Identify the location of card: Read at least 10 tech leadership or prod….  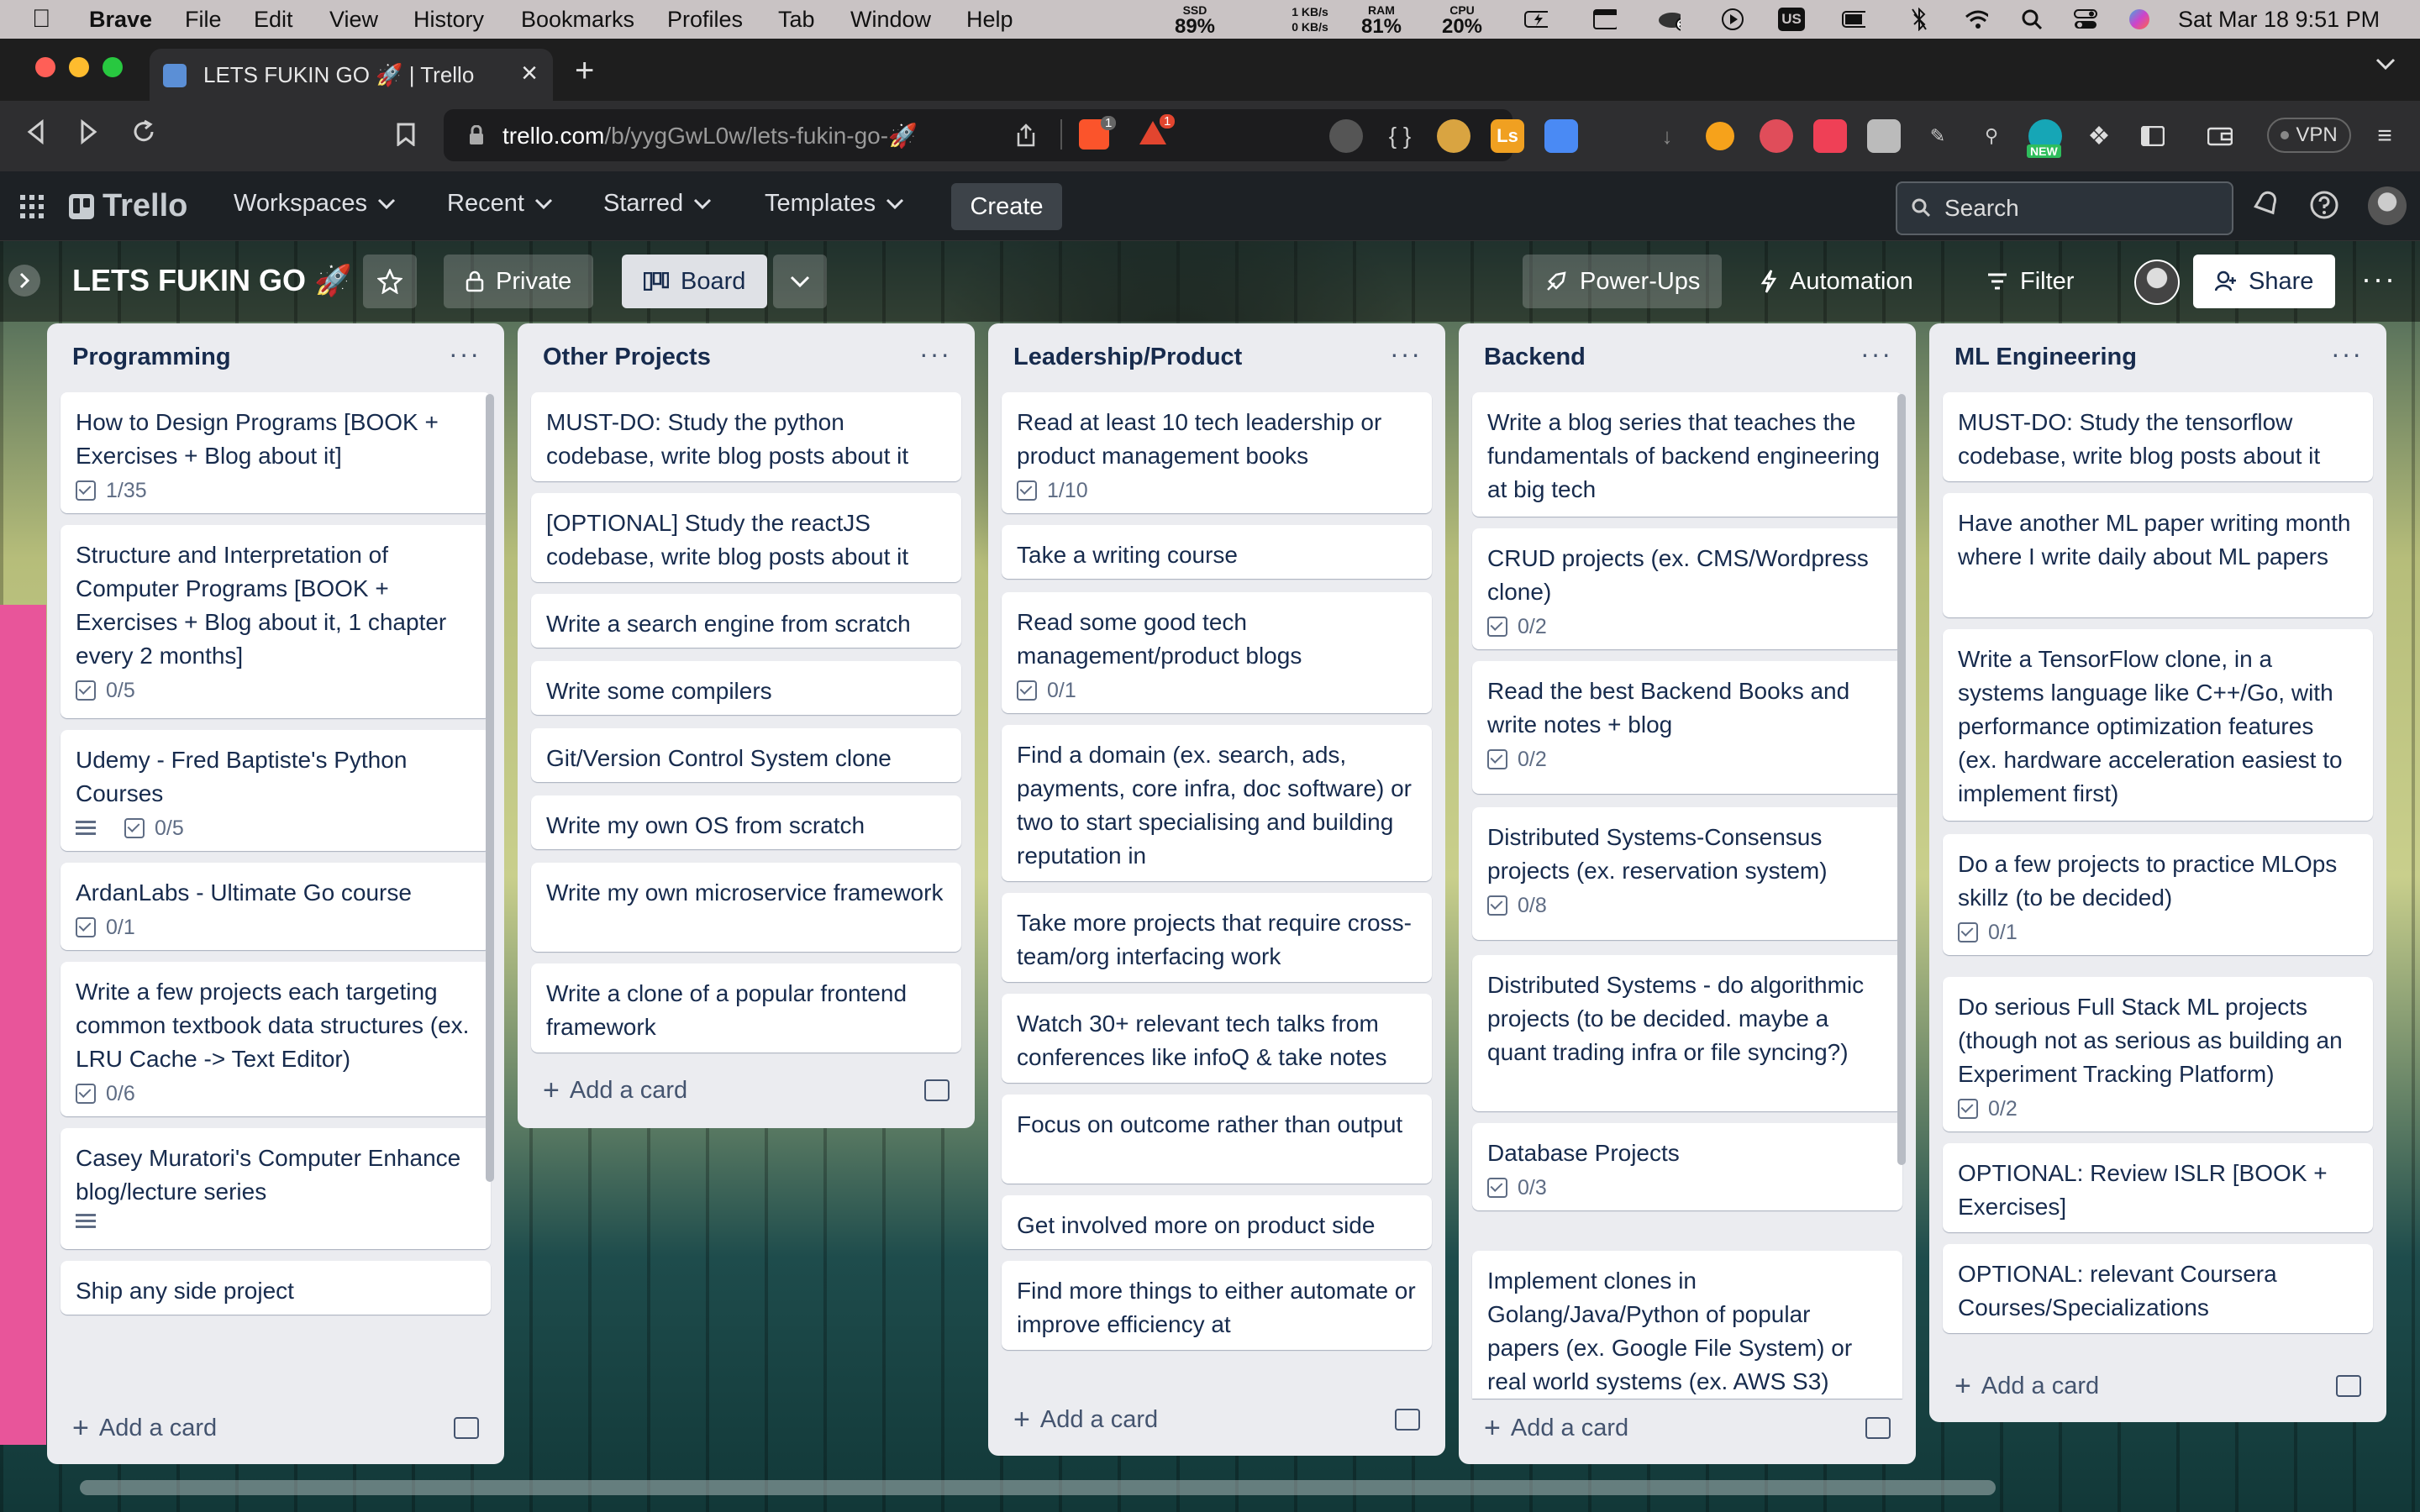
(1217, 452).